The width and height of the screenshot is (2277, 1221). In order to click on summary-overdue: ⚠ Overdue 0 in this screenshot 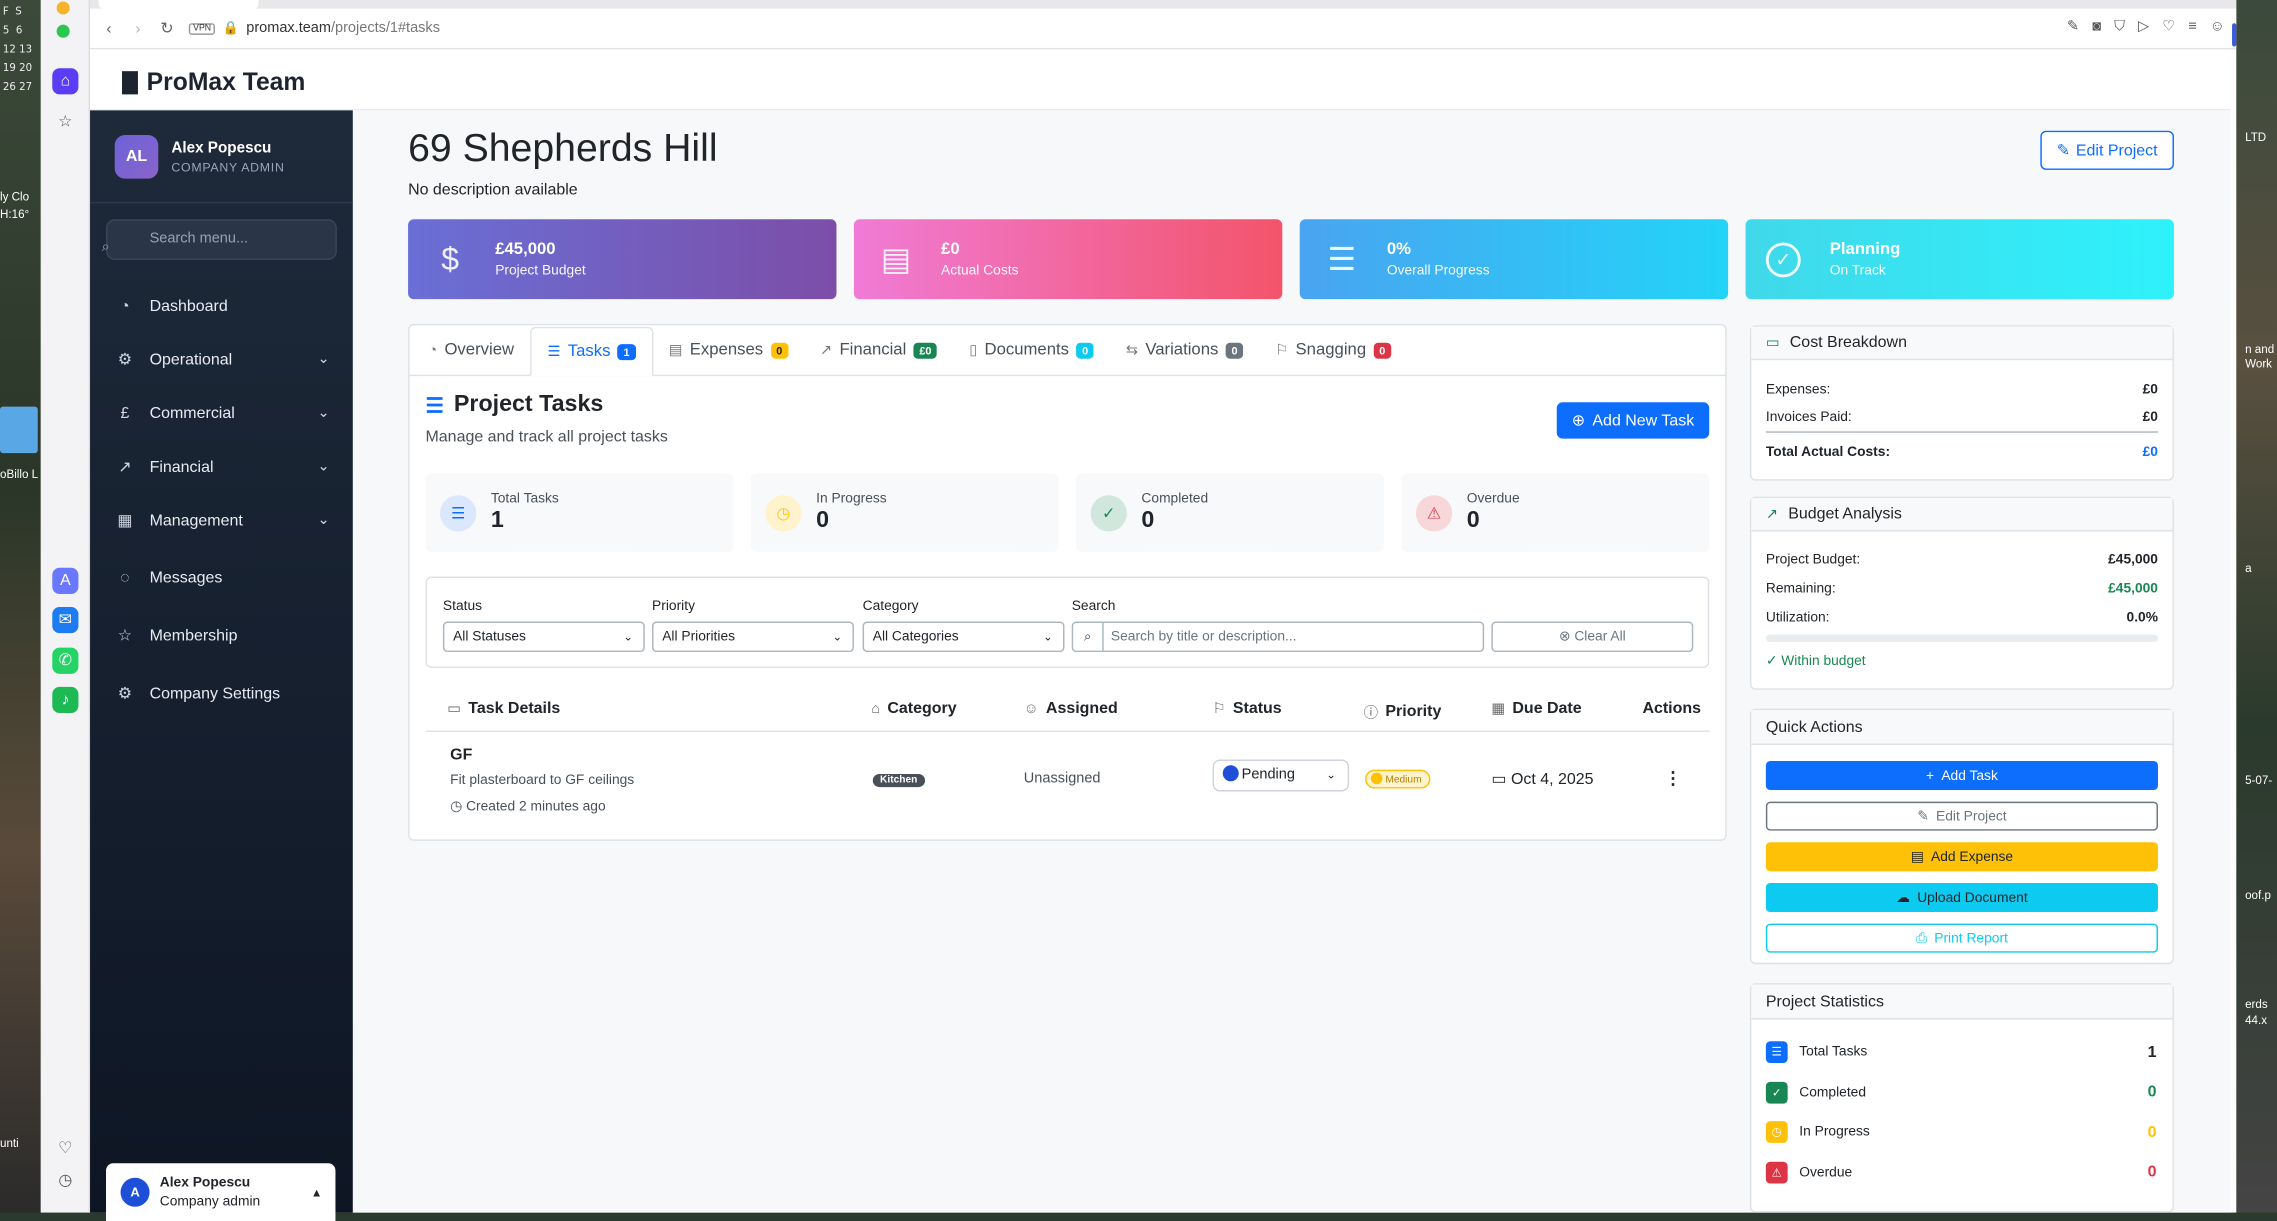, I will do `click(1555, 512)`.